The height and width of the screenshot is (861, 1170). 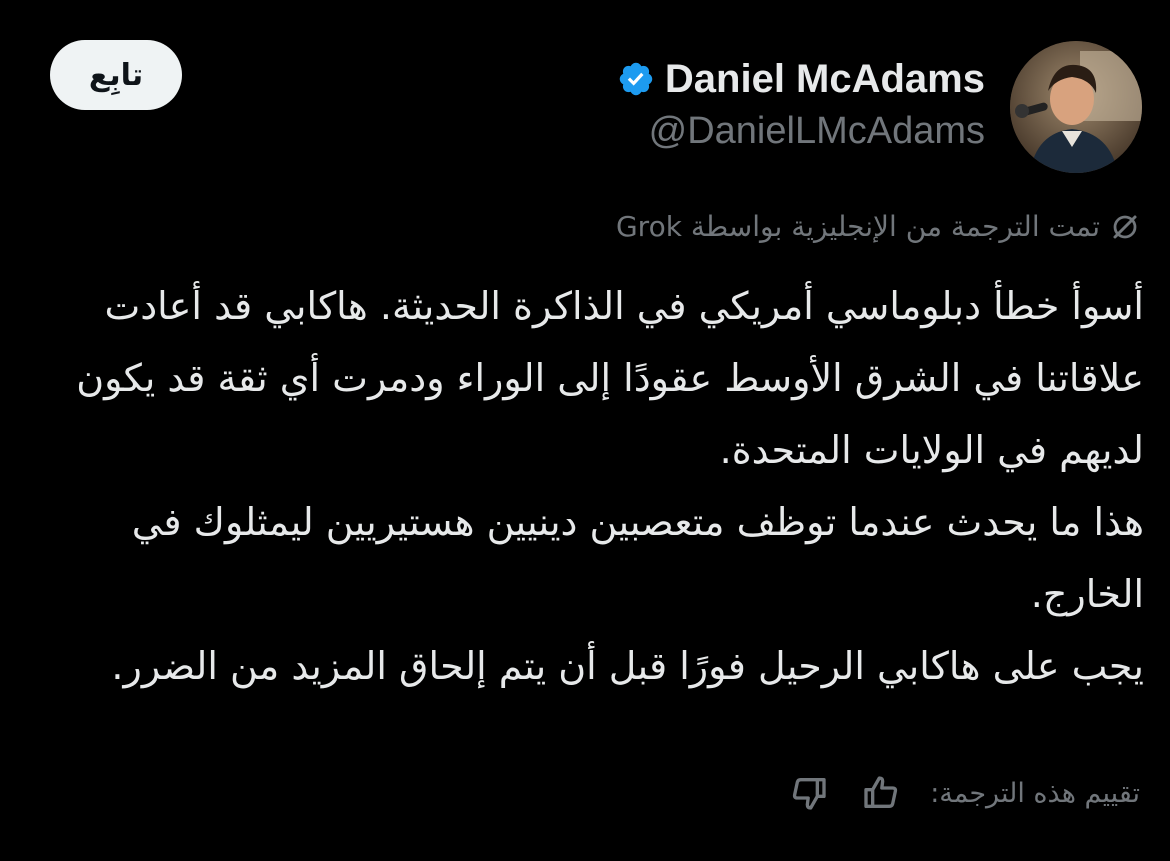 I want to click on thumbs-down-button, so click(x=809, y=793).